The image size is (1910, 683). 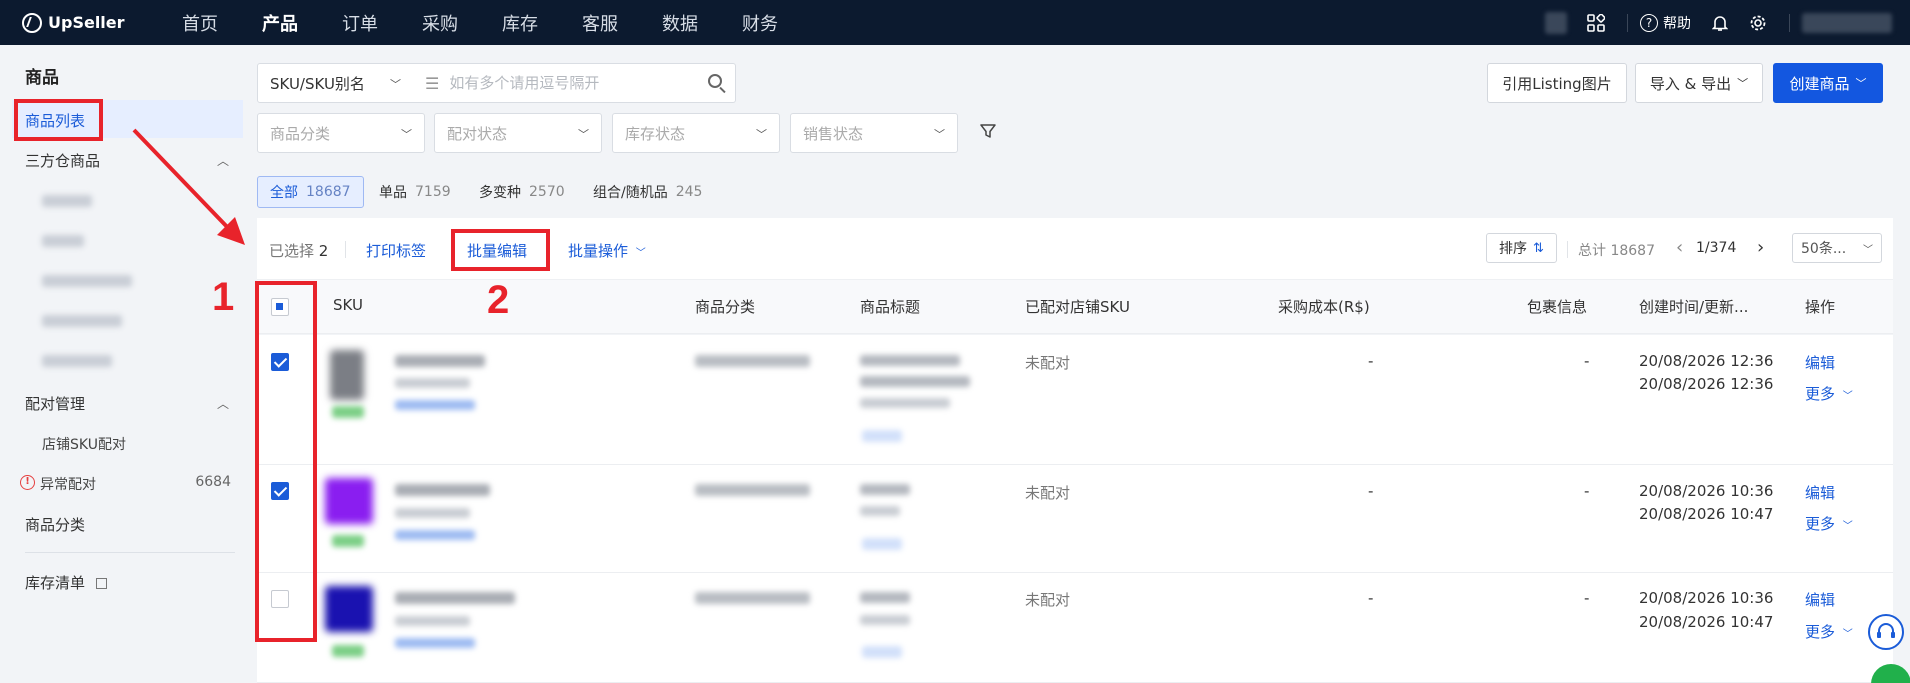 I want to click on nav-inventory: 库存, so click(x=520, y=23).